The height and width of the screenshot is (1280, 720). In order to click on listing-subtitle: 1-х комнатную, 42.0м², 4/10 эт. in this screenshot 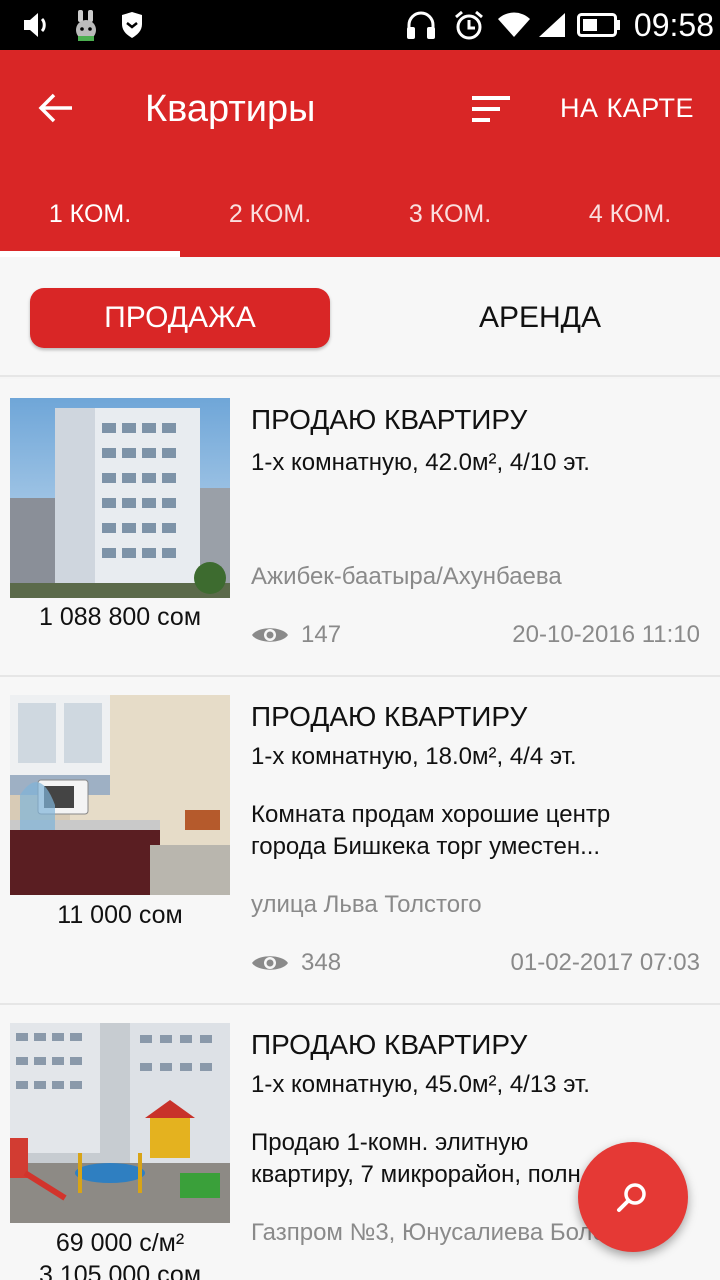, I will do `click(420, 462)`.